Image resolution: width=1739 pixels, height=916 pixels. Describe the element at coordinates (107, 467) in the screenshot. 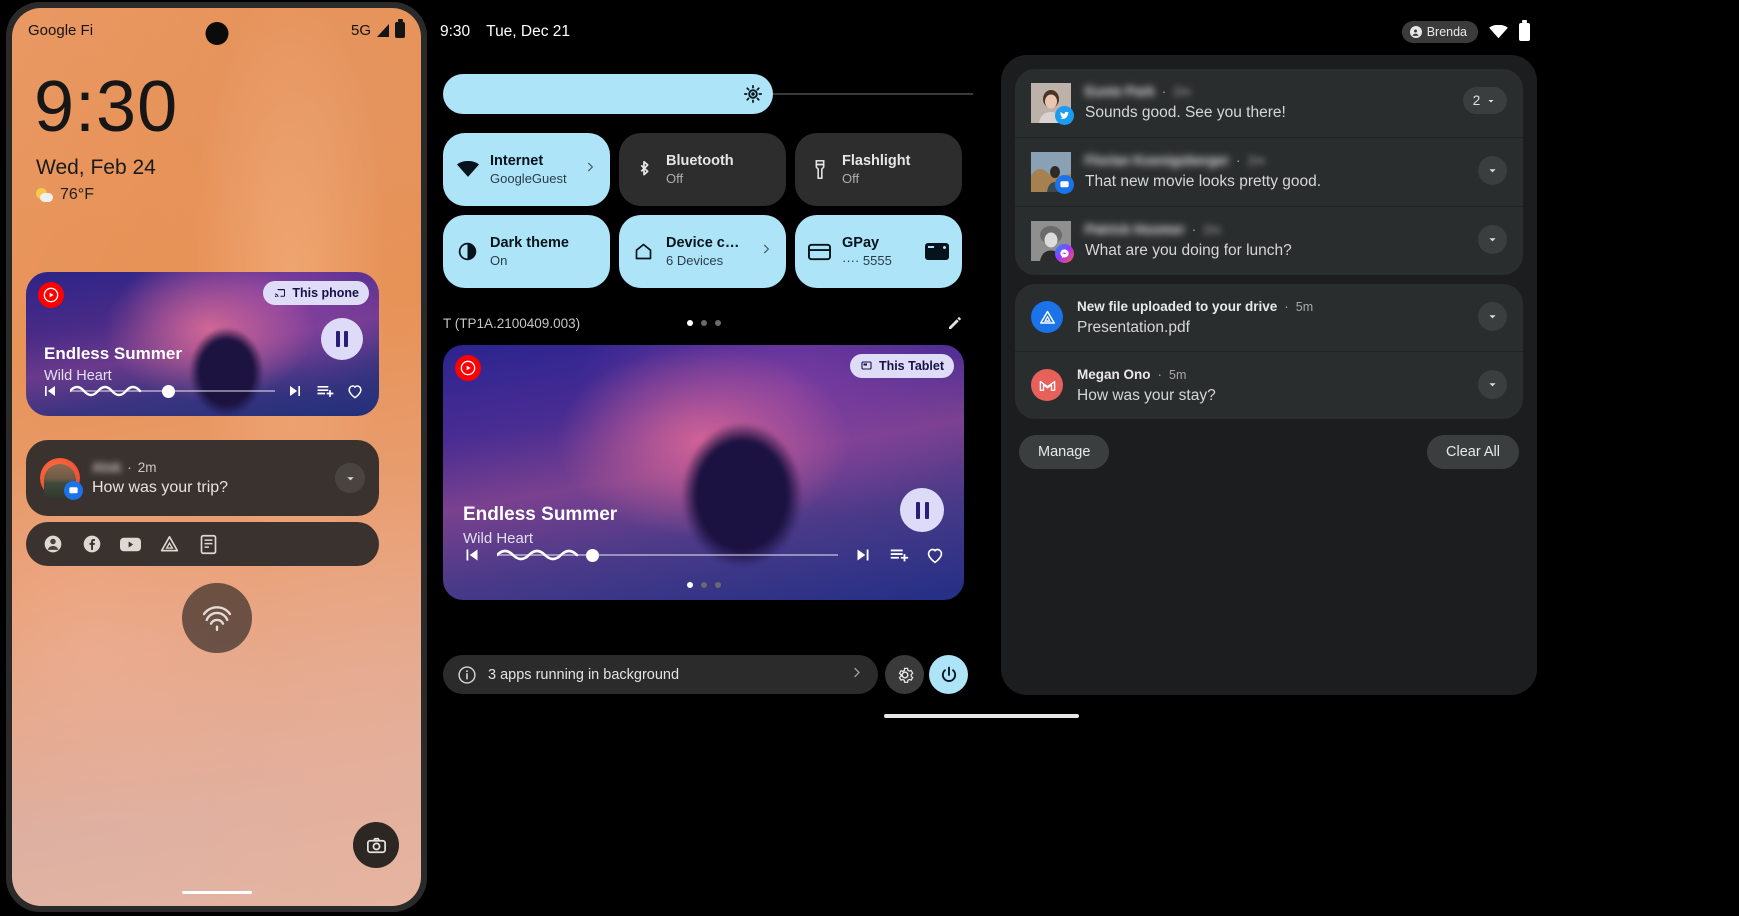

I see `notification-sender: Alok` at that location.